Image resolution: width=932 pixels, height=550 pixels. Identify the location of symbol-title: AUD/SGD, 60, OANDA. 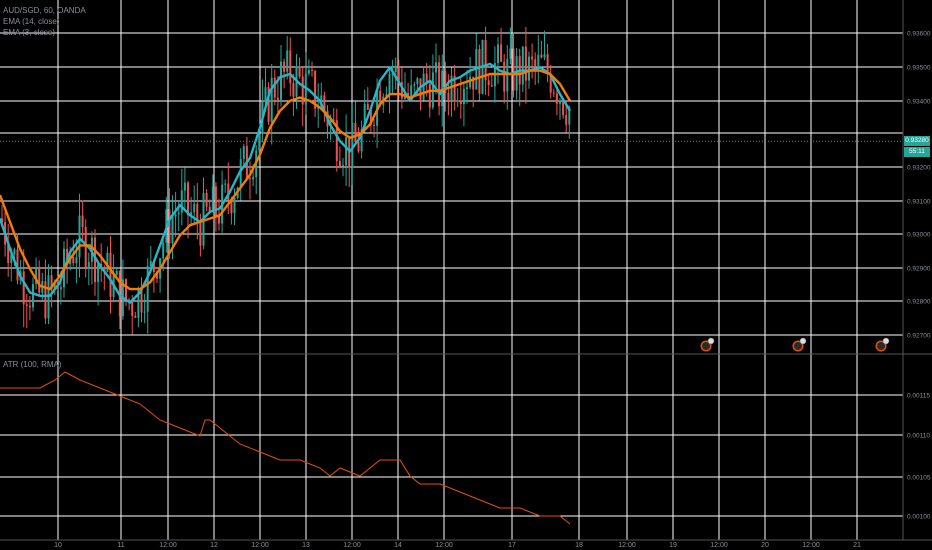
(44, 10).